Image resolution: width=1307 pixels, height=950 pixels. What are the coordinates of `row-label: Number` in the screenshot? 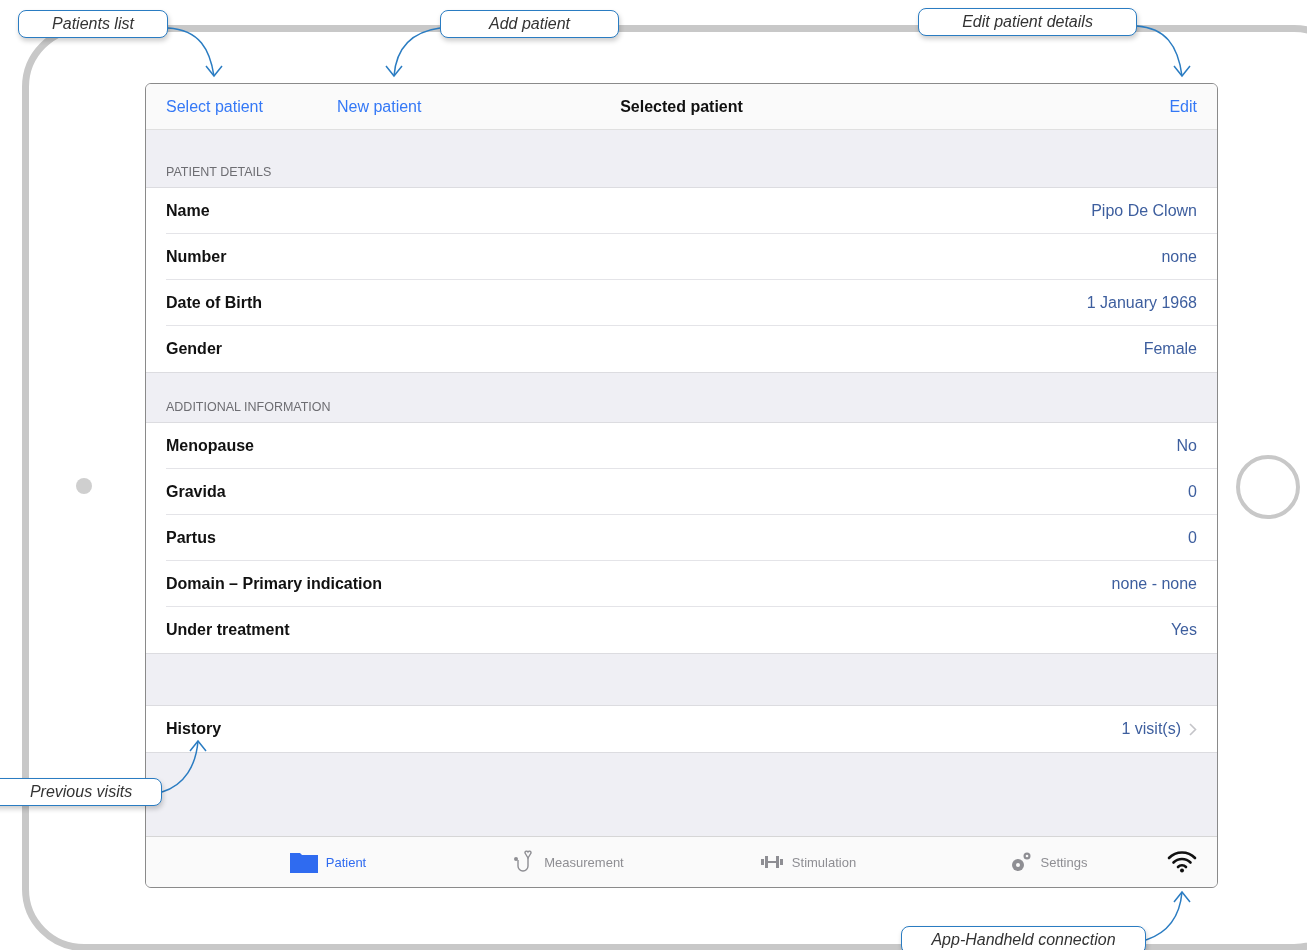 It's located at (196, 256).